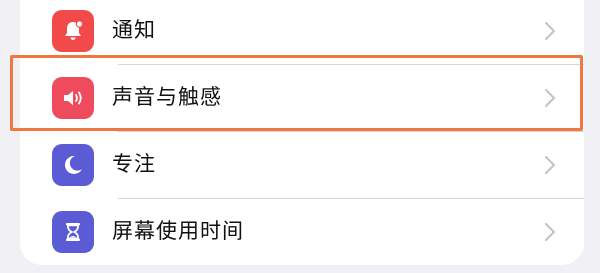 The width and height of the screenshot is (600, 273). I want to click on settings-row-label: 屏幕使用时间, so click(178, 231).